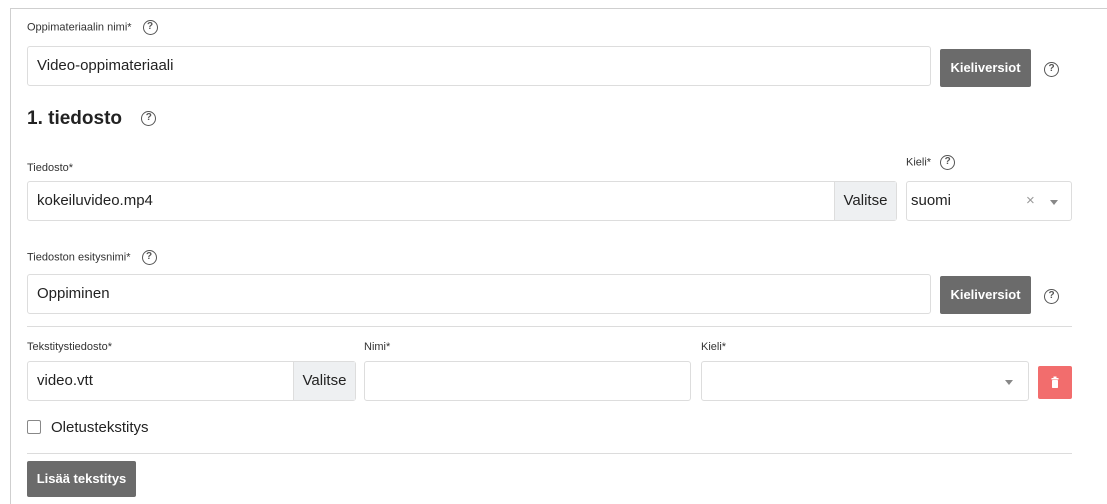 The width and height of the screenshot is (1107, 504). I want to click on file-label: Tiedosto*, so click(50, 168).